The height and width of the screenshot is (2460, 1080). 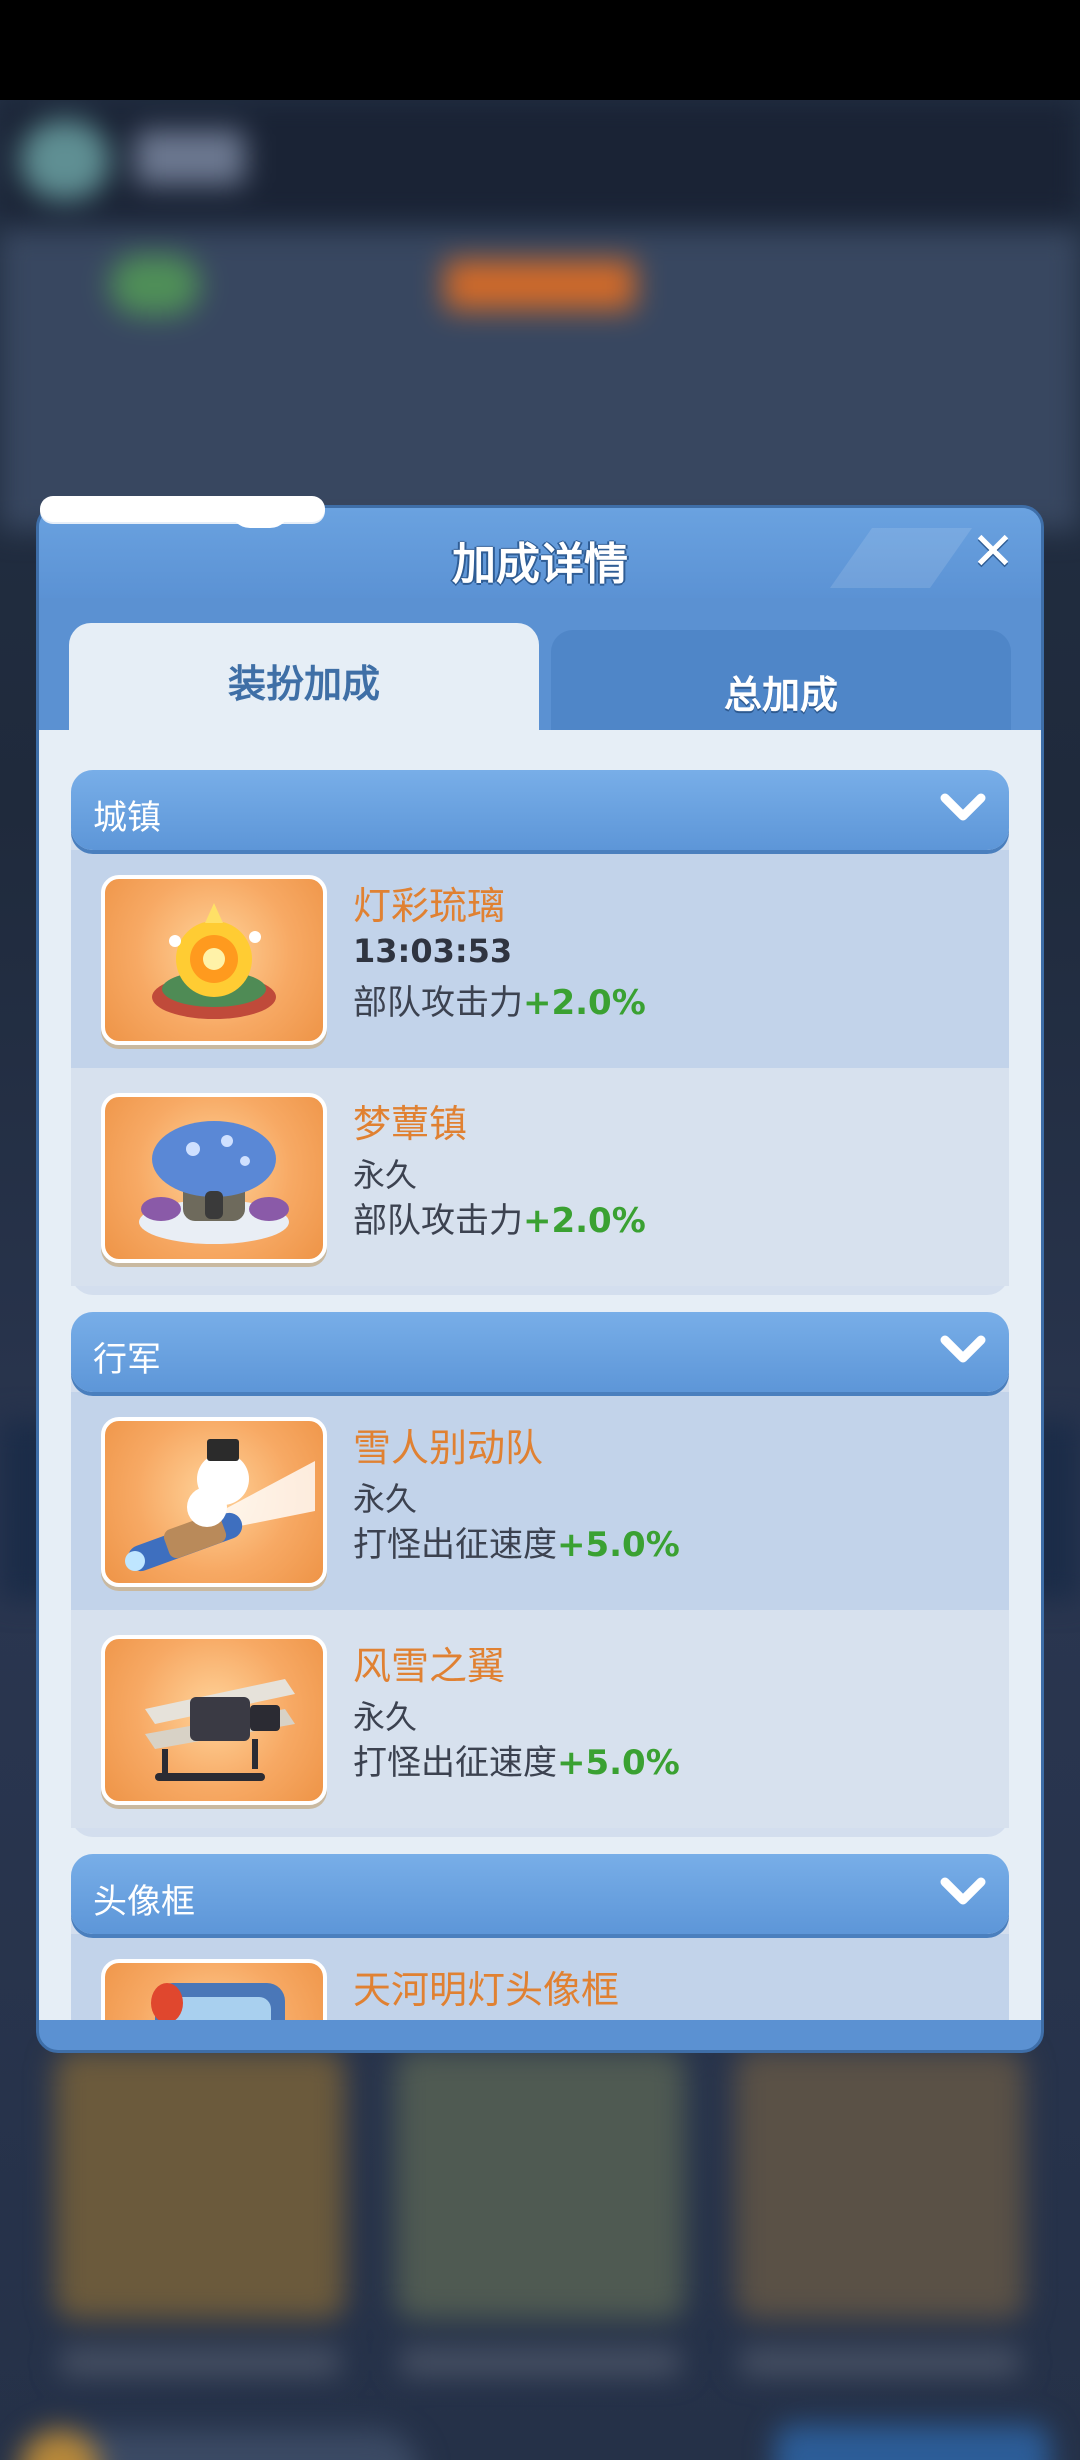 I want to click on section-header-town: 城镇, so click(x=540, y=810).